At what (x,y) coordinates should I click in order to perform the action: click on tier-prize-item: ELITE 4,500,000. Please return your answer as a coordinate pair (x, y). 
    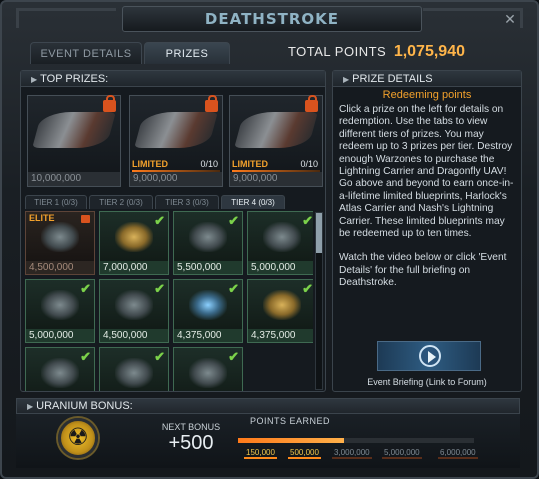
    Looking at the image, I should click on (60, 243).